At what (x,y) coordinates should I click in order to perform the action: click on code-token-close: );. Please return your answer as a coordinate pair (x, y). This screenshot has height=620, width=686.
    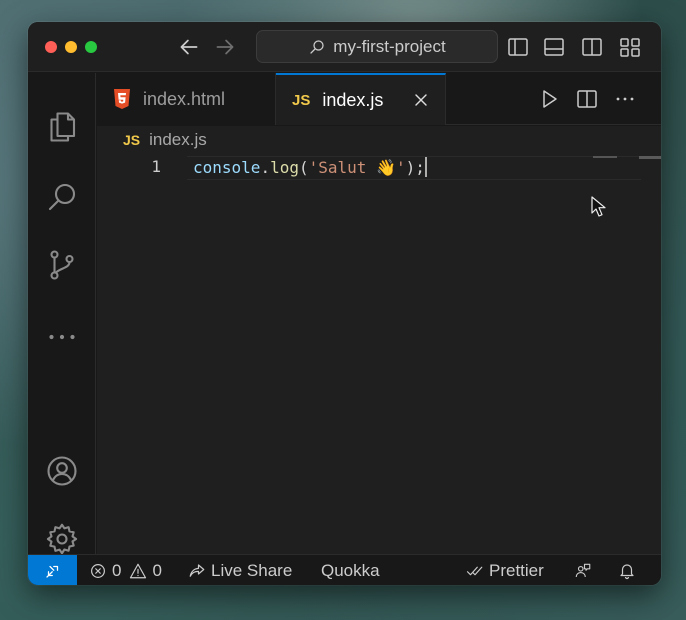
    Looking at the image, I should click on (415, 167).